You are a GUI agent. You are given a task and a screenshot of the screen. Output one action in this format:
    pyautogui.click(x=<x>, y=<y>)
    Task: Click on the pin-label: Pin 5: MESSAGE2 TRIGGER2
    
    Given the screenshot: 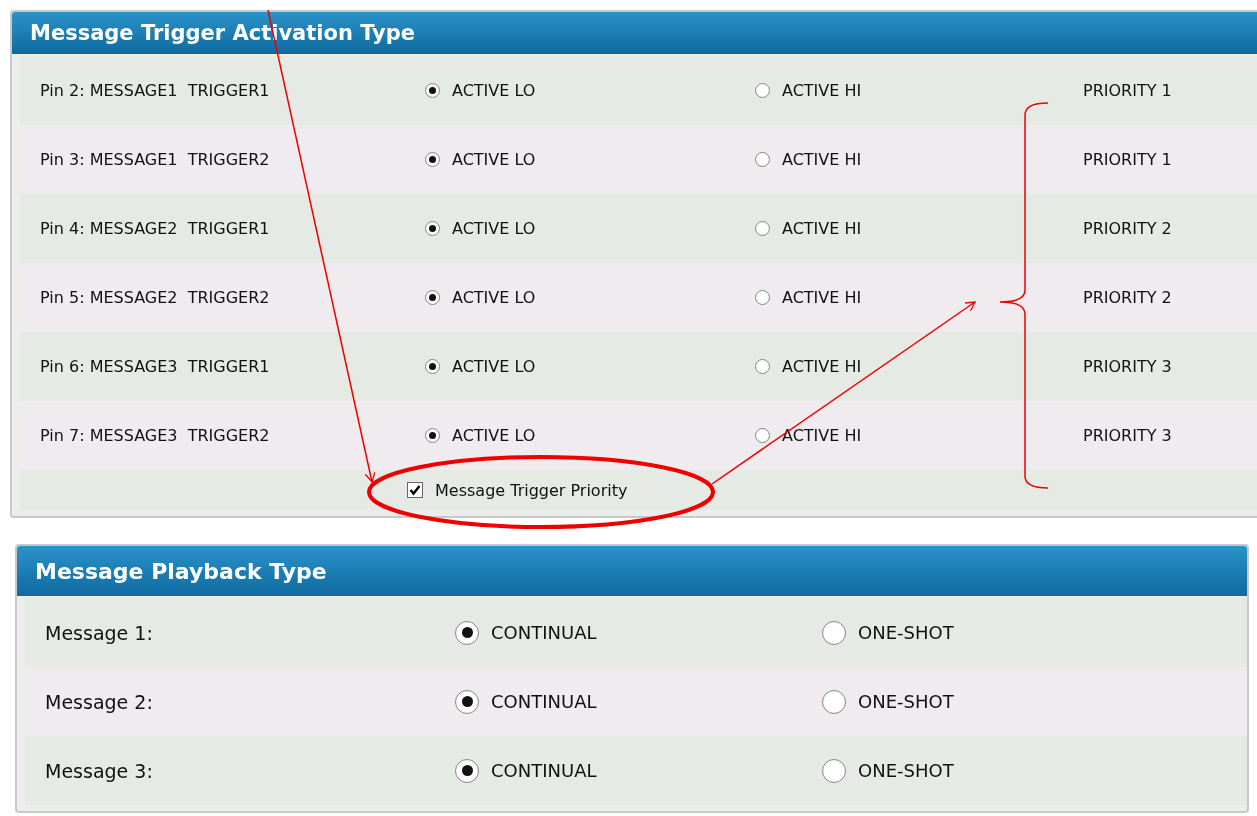 What is the action you would take?
    pyautogui.click(x=155, y=297)
    